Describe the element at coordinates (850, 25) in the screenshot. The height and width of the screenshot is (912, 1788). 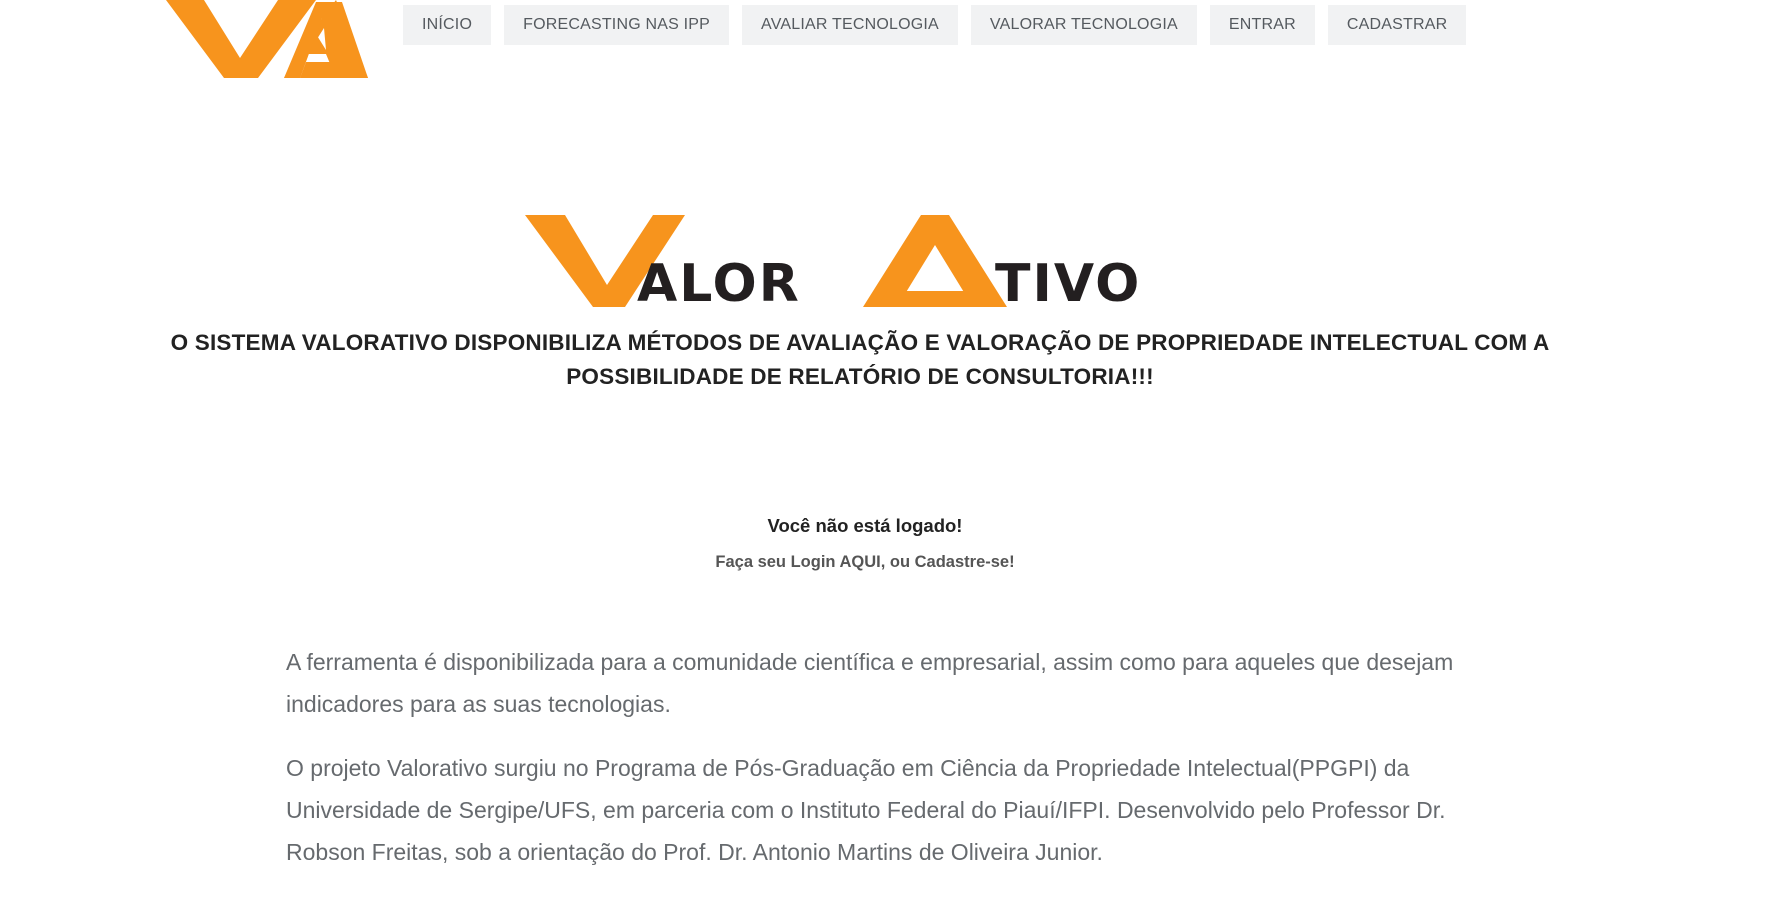
I see `nav-avaliar-tecnologia: AVALIAR TECNOLOGIA` at that location.